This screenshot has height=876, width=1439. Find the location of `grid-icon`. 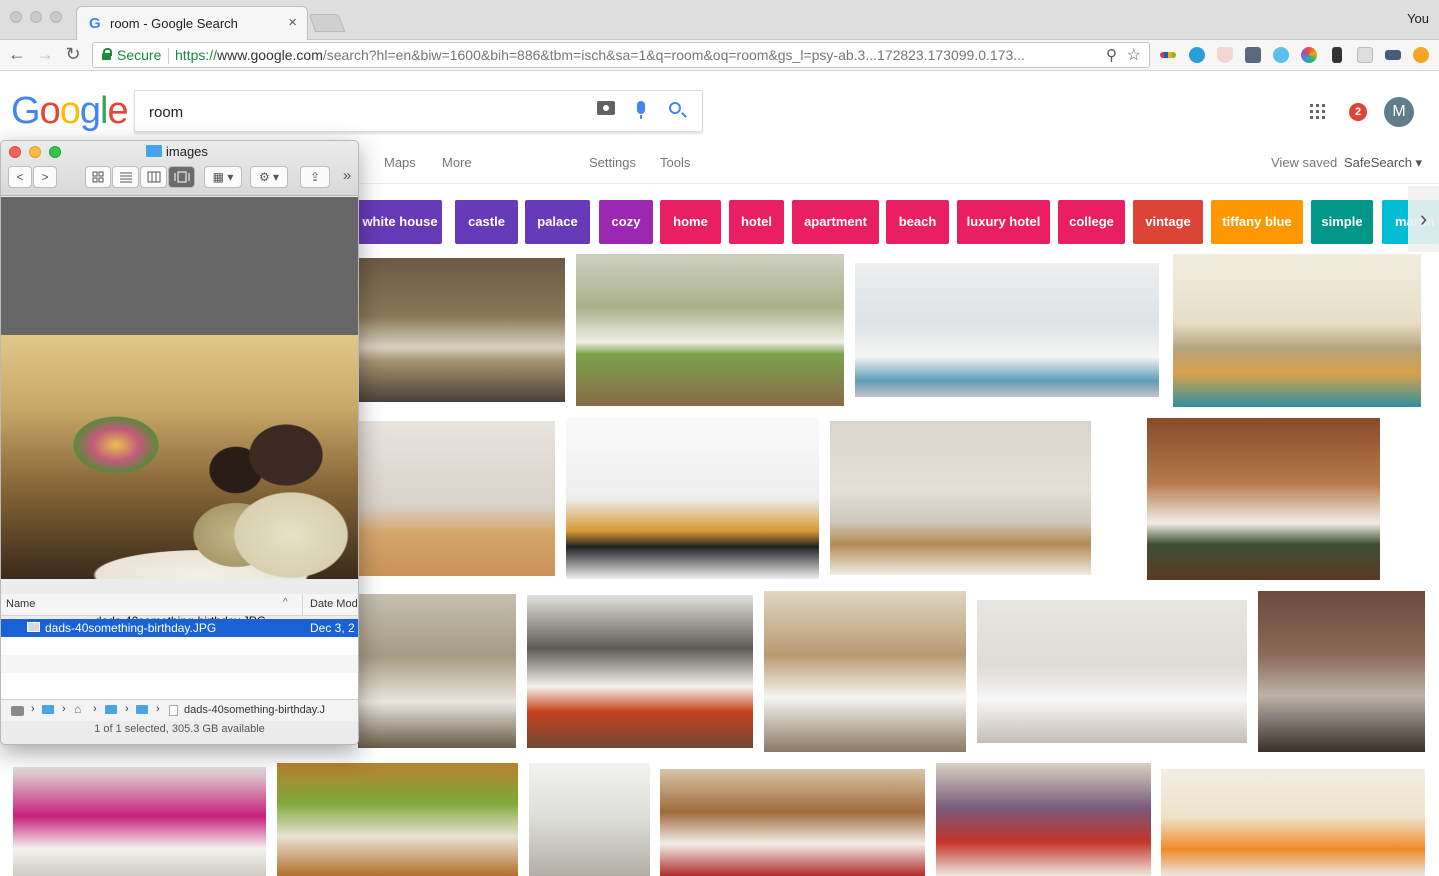

grid-icon is located at coordinates (1253, 55).